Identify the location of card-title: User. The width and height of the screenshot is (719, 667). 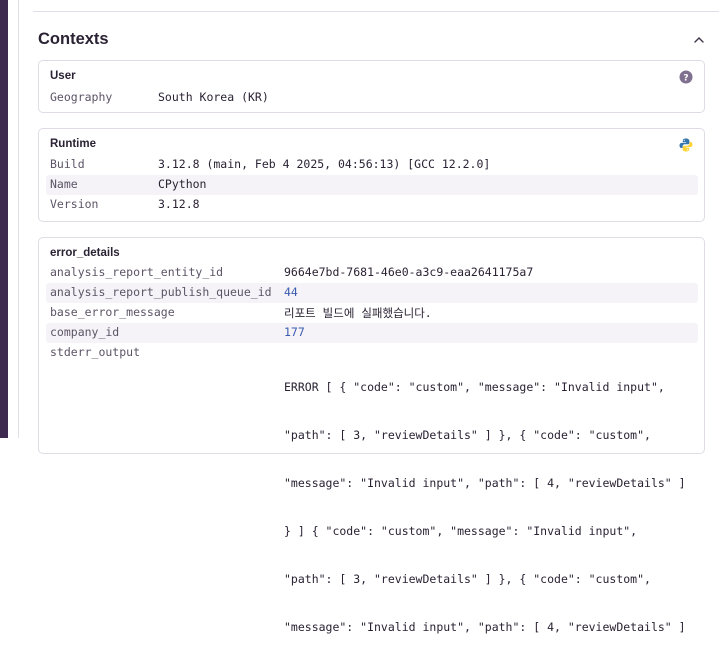
(63, 76).